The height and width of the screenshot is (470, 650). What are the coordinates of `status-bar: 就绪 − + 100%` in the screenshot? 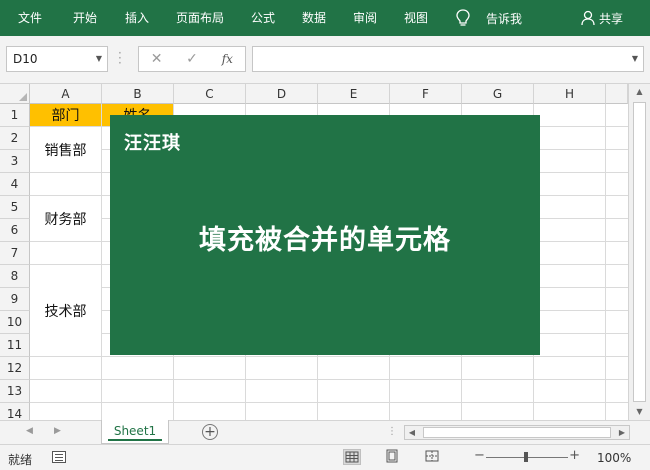 It's located at (325, 457).